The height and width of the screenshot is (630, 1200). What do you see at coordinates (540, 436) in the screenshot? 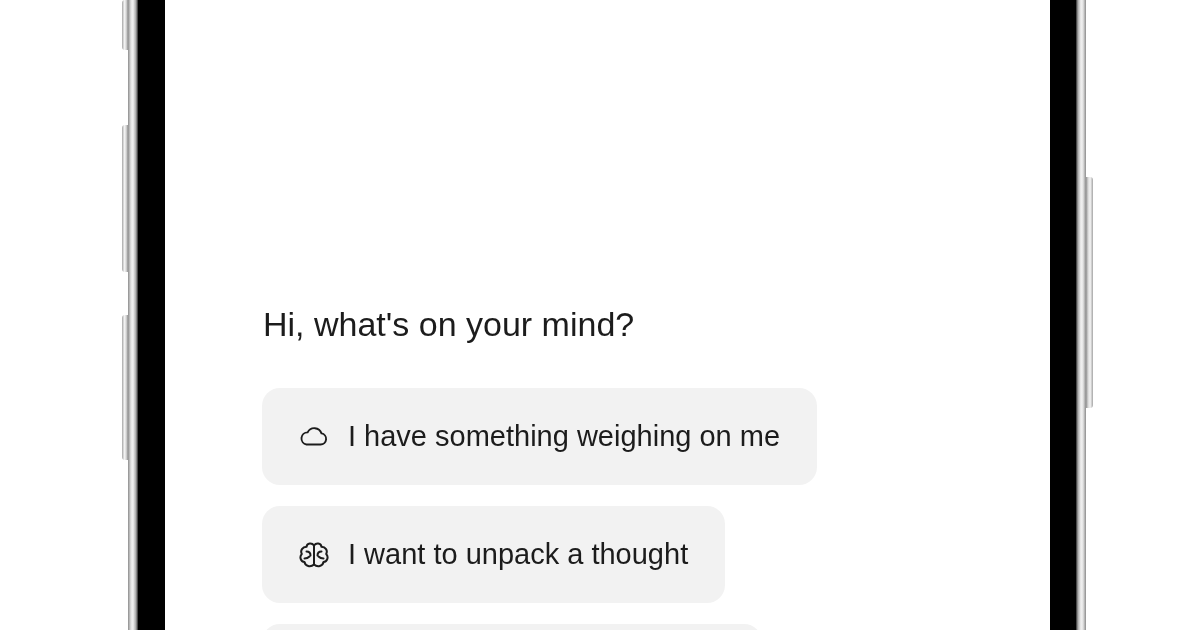
I see `suggestion-chip: I have something weighing on me` at bounding box center [540, 436].